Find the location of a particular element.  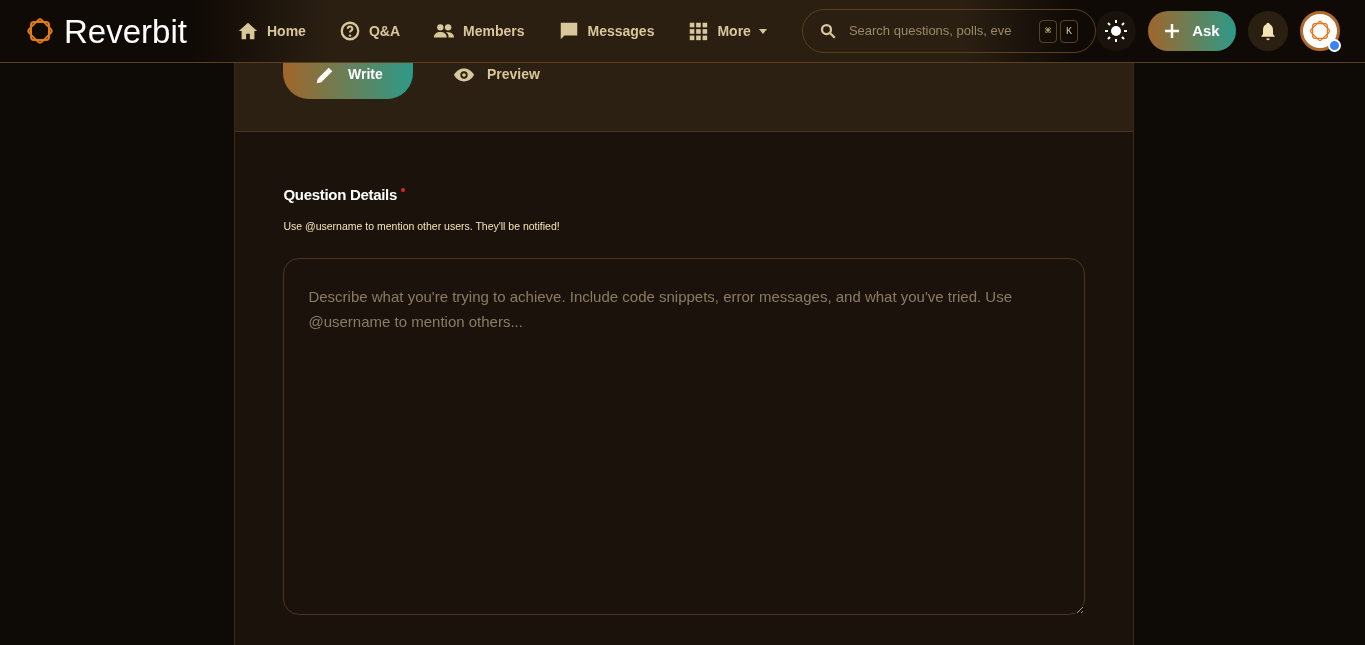

notifications-button is located at coordinates (1267, 31).